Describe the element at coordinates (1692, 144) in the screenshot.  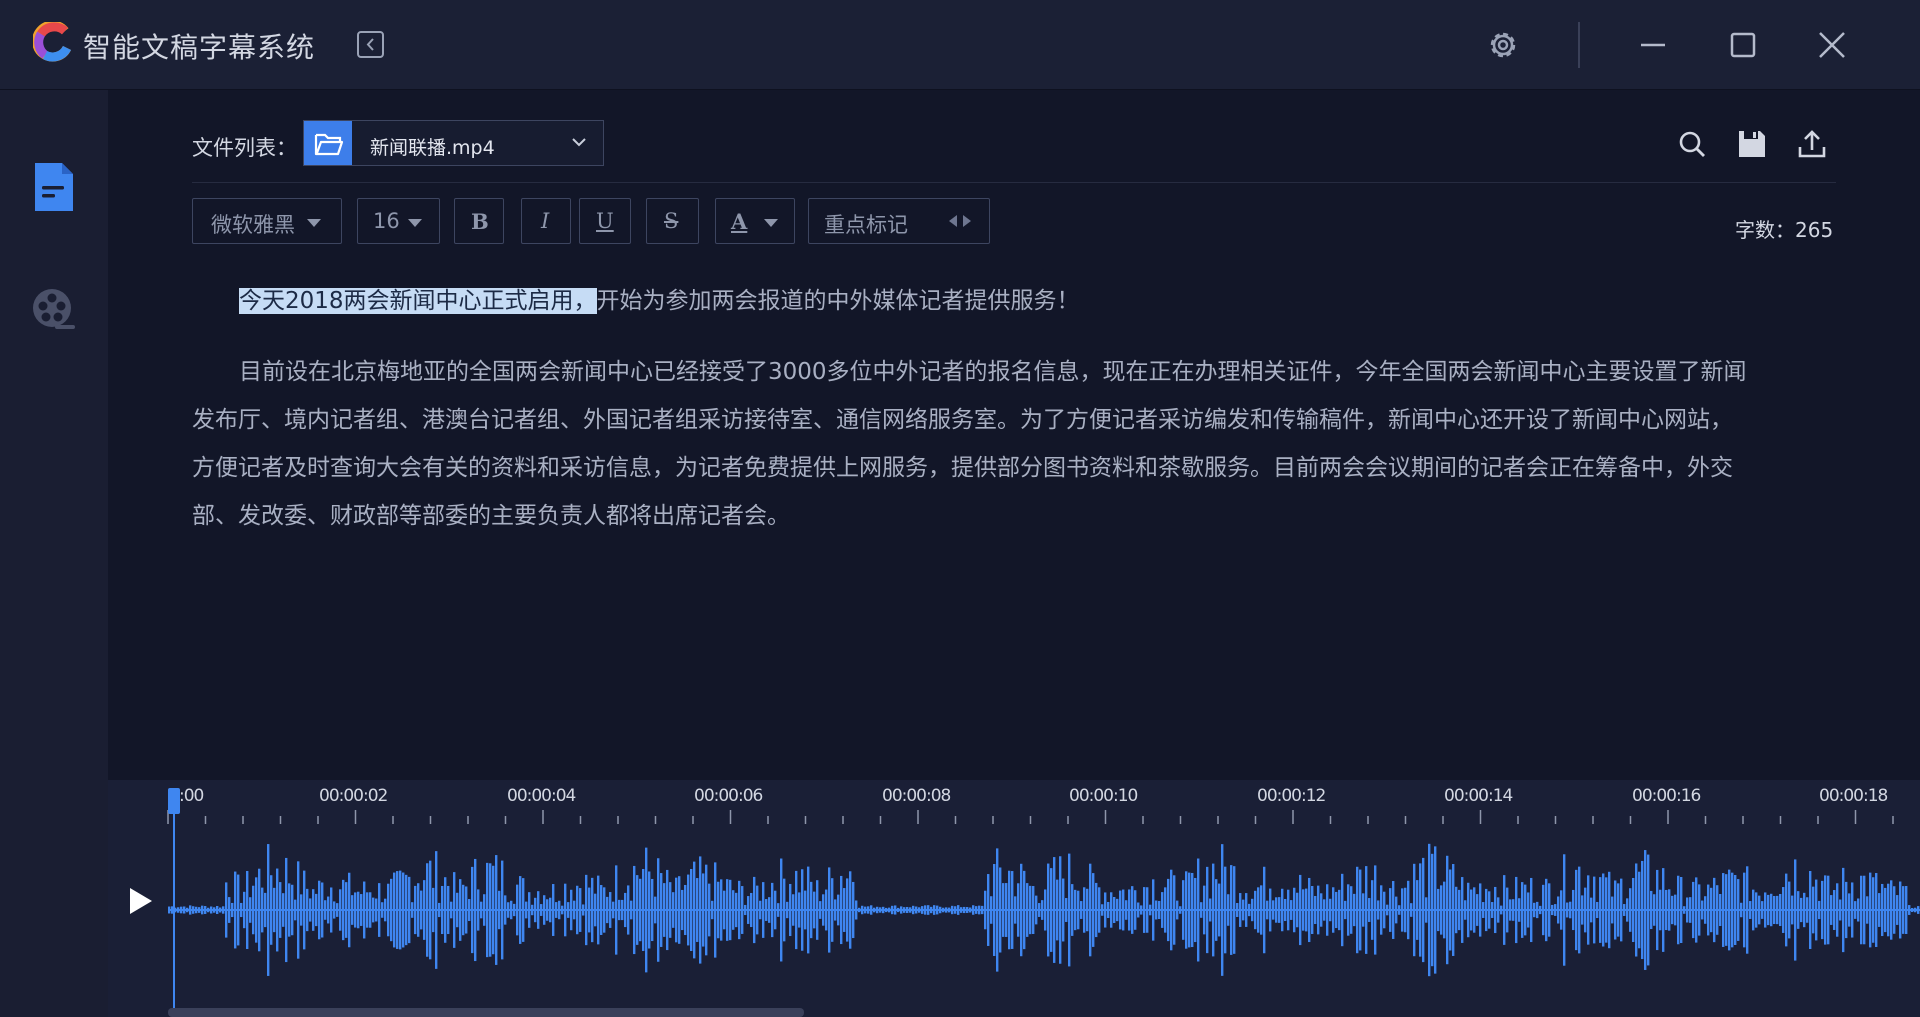
I see `search-icon` at that location.